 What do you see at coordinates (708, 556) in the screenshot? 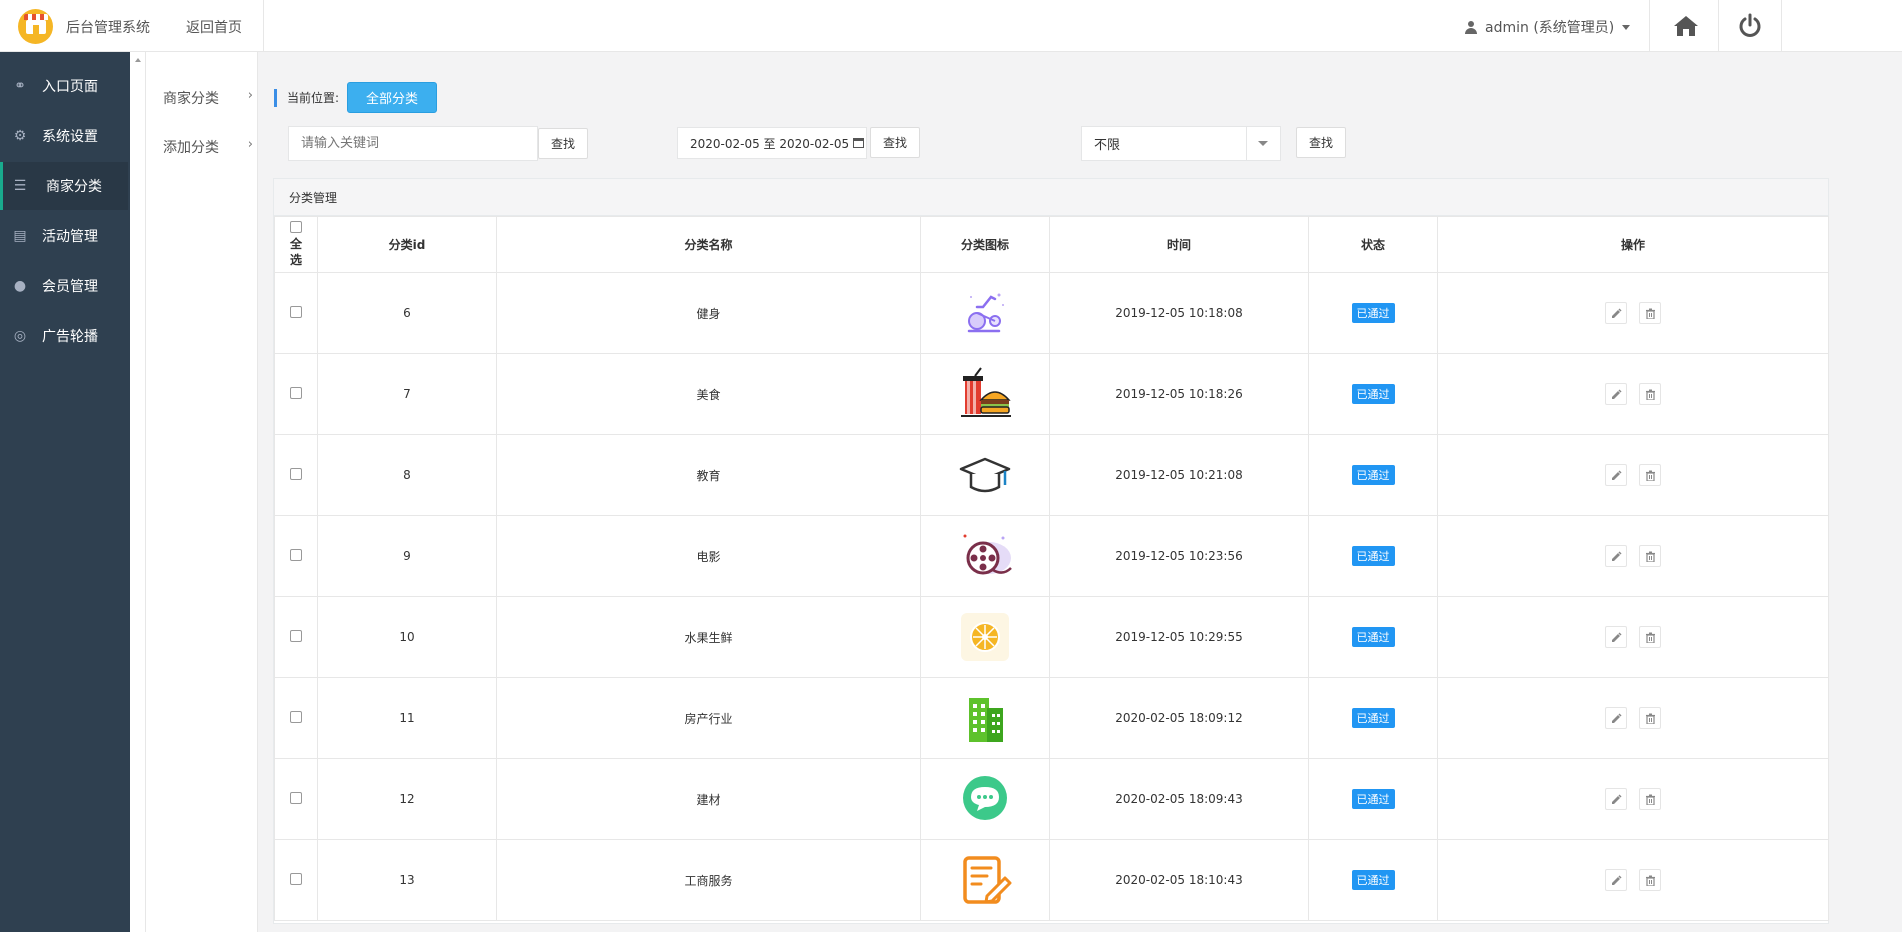
I see `category-name: 电影` at bounding box center [708, 556].